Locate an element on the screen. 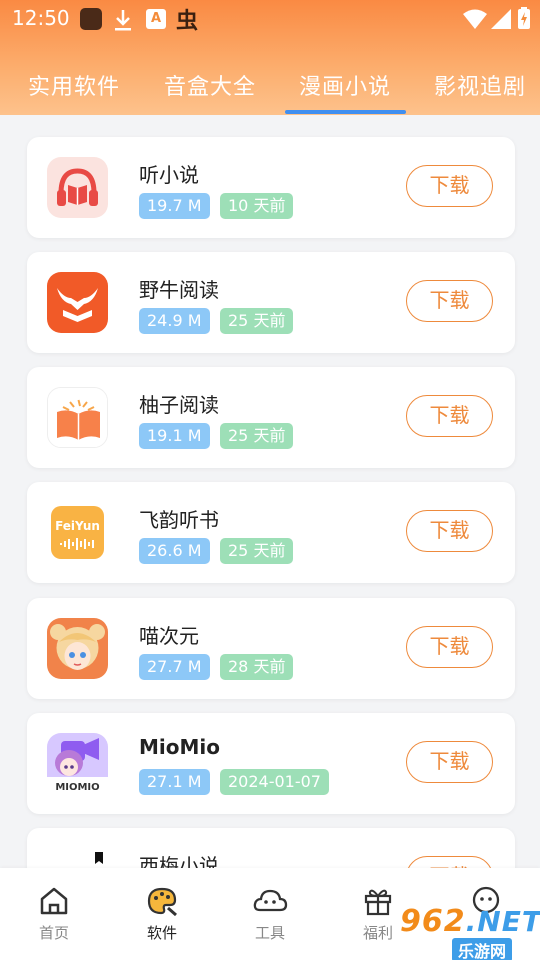 This screenshot has height=960, width=540. feiyun-logo-text: FeiYun is located at coordinates (77, 526).